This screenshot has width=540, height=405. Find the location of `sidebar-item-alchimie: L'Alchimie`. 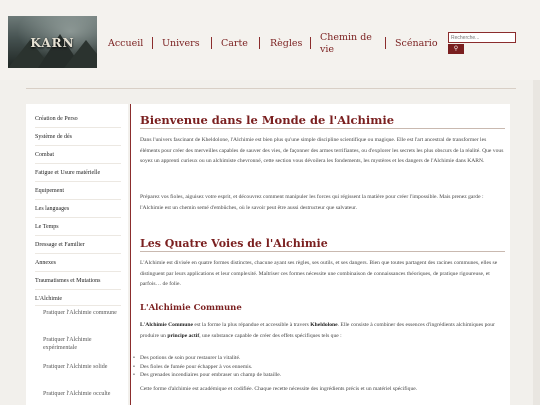

sidebar-item-alchimie: L'Alchimie is located at coordinates (48, 299).